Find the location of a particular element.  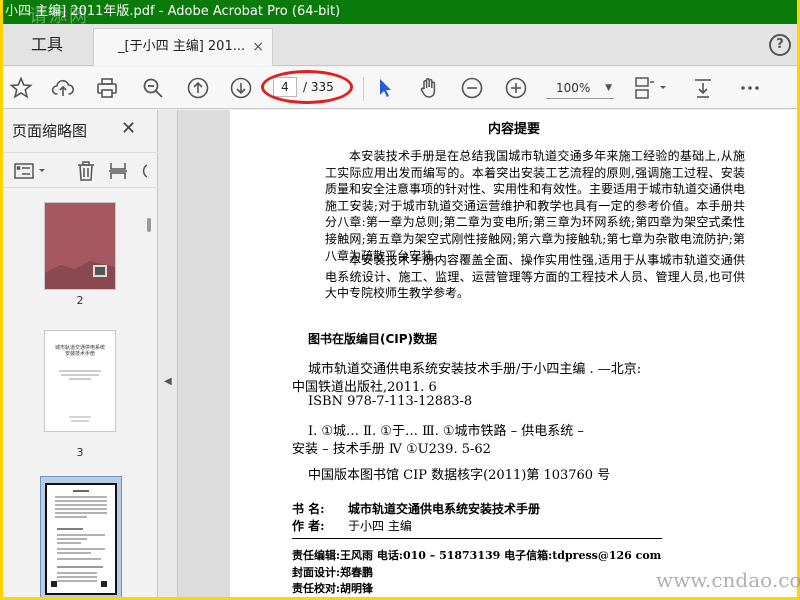

thumbnail-options-icon is located at coordinates (31, 171).